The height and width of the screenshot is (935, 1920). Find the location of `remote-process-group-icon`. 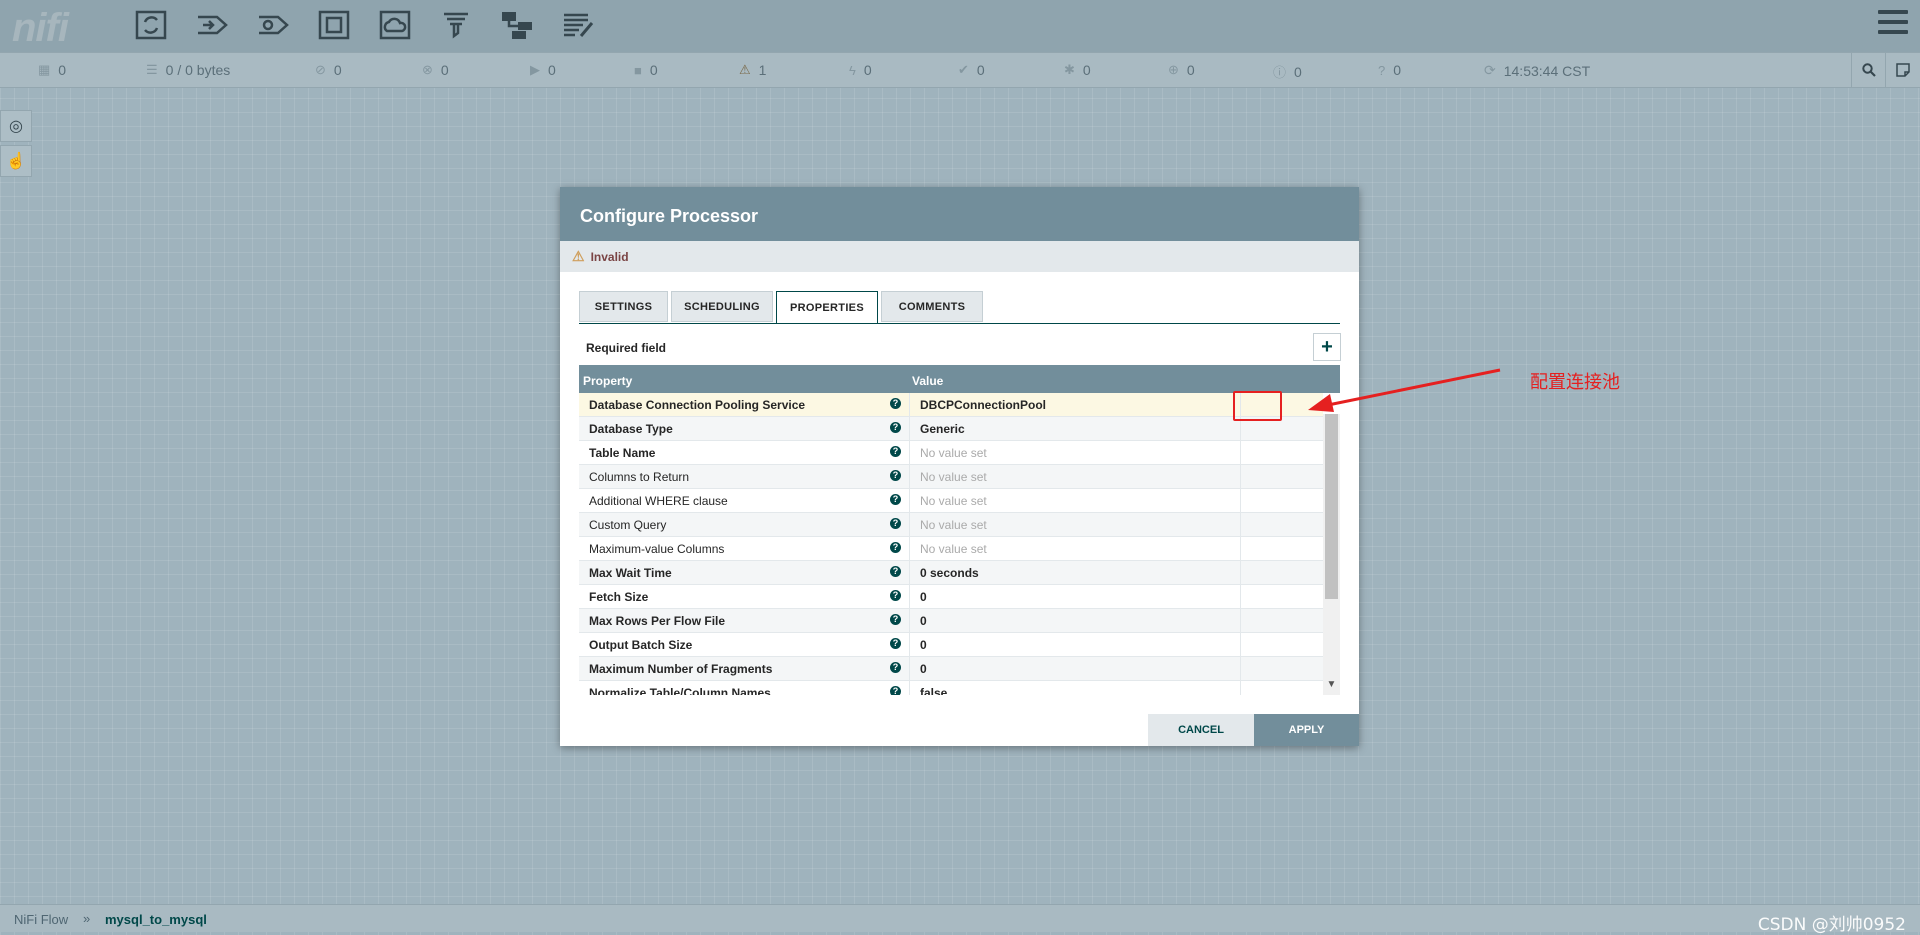

remote-process-group-icon is located at coordinates (395, 25).